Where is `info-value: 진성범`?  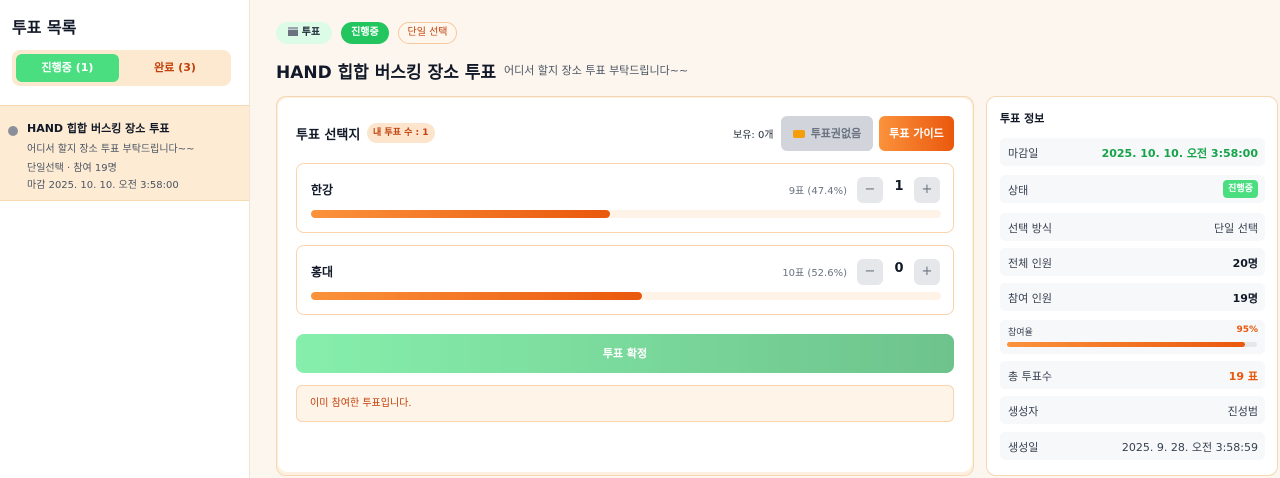 info-value: 진성범 is located at coordinates (1242, 411).